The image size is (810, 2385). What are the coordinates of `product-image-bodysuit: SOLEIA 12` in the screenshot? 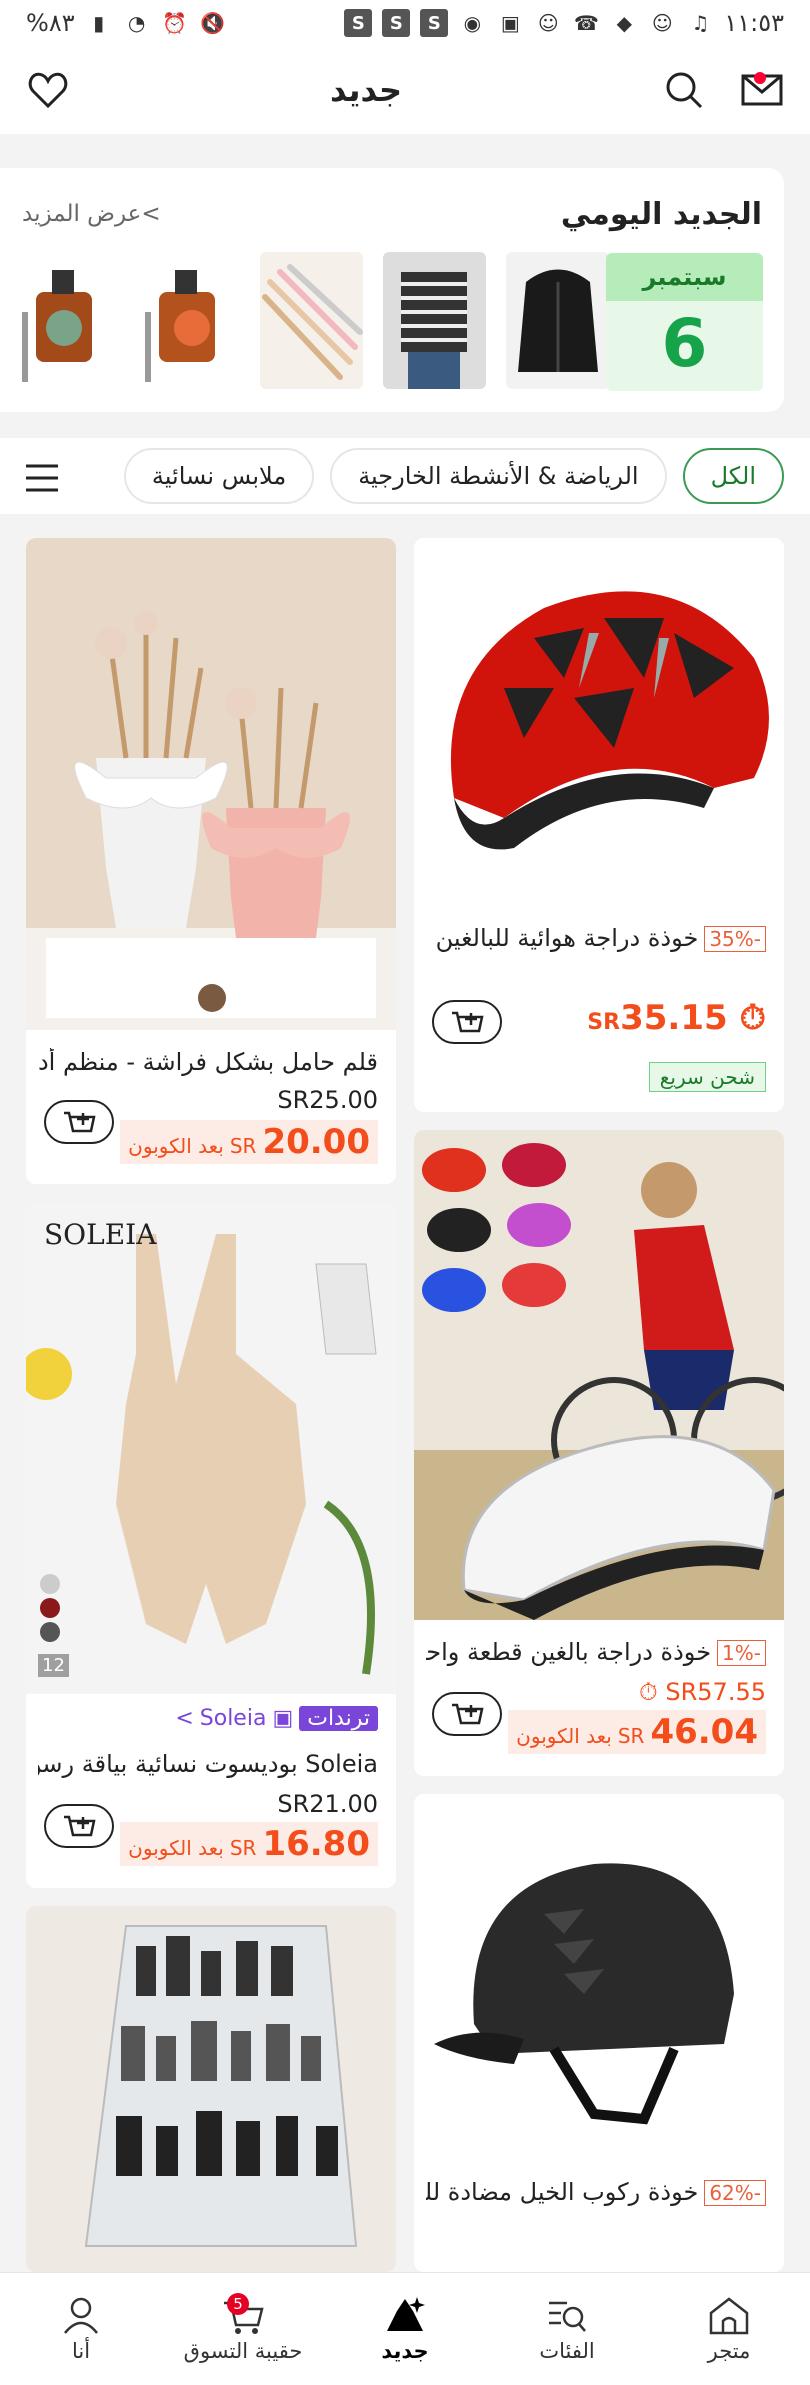 It's located at (211, 1449).